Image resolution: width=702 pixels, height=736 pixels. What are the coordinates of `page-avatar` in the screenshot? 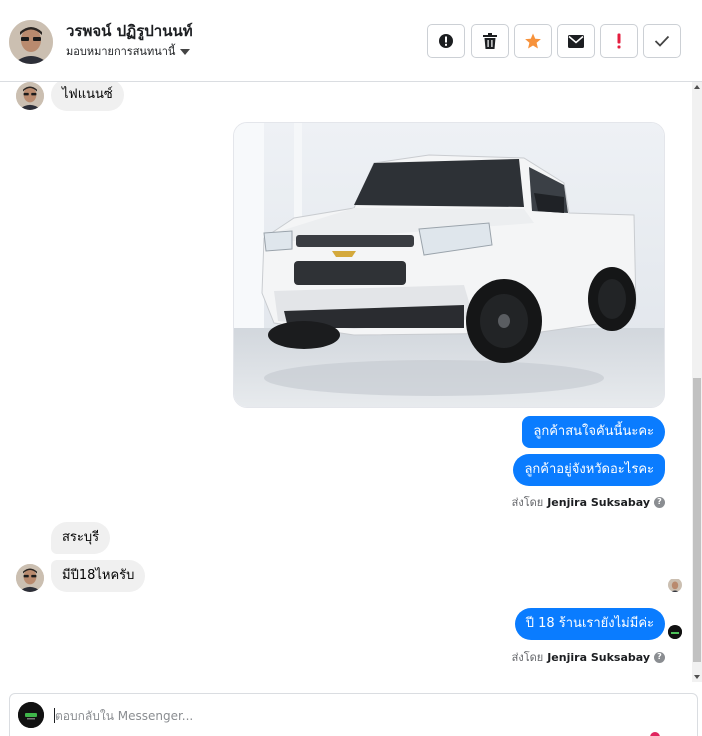 It's located at (31, 715).